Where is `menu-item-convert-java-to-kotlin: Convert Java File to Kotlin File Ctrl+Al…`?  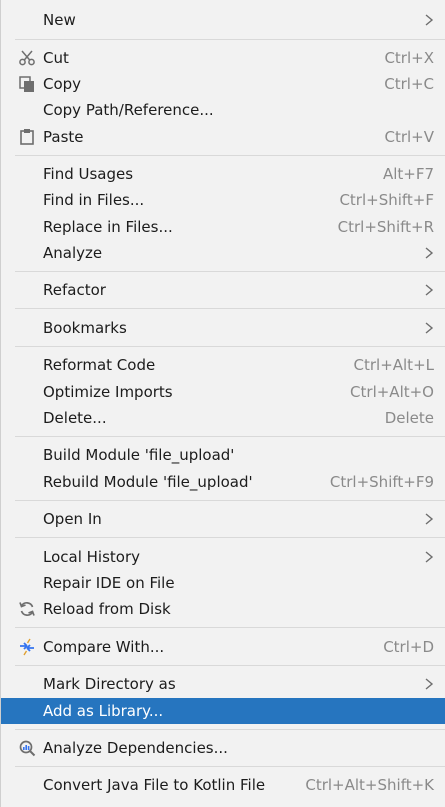
menu-item-convert-java-to-kotlin: Convert Java File to Kotlin File Ctrl+Al… is located at coordinates (223, 785).